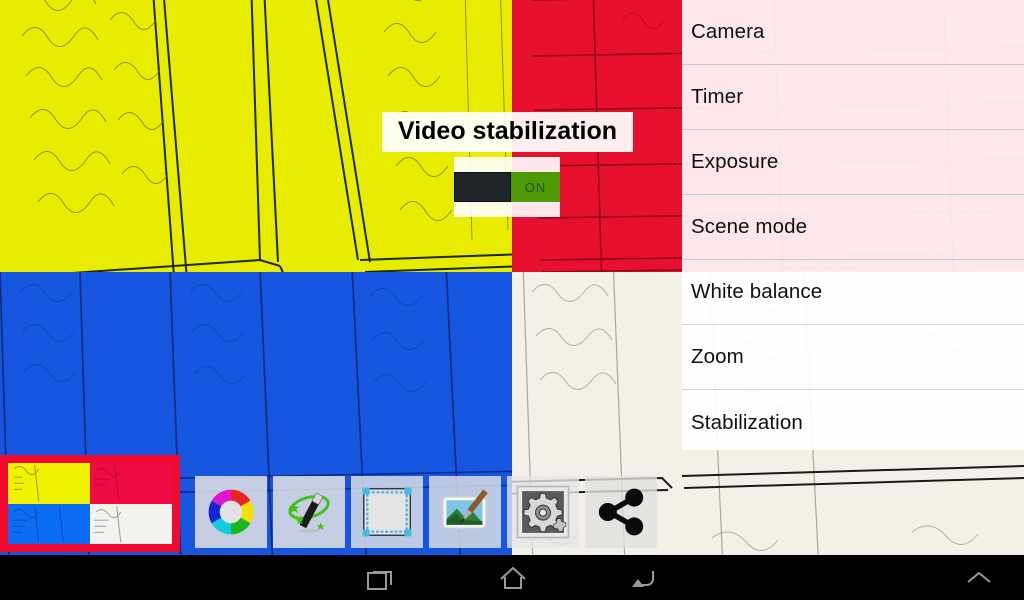 The width and height of the screenshot is (1024, 600). Describe the element at coordinates (853, 357) in the screenshot. I see `sidebar-item-zoom: Zoom` at that location.